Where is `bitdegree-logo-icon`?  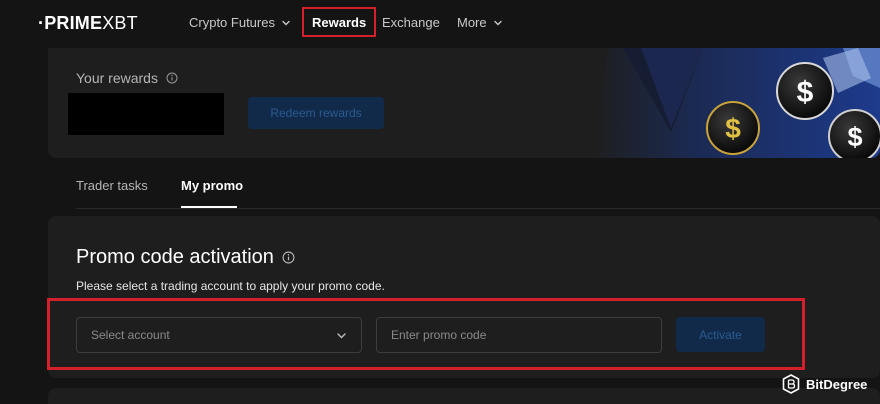 bitdegree-logo-icon is located at coordinates (791, 384).